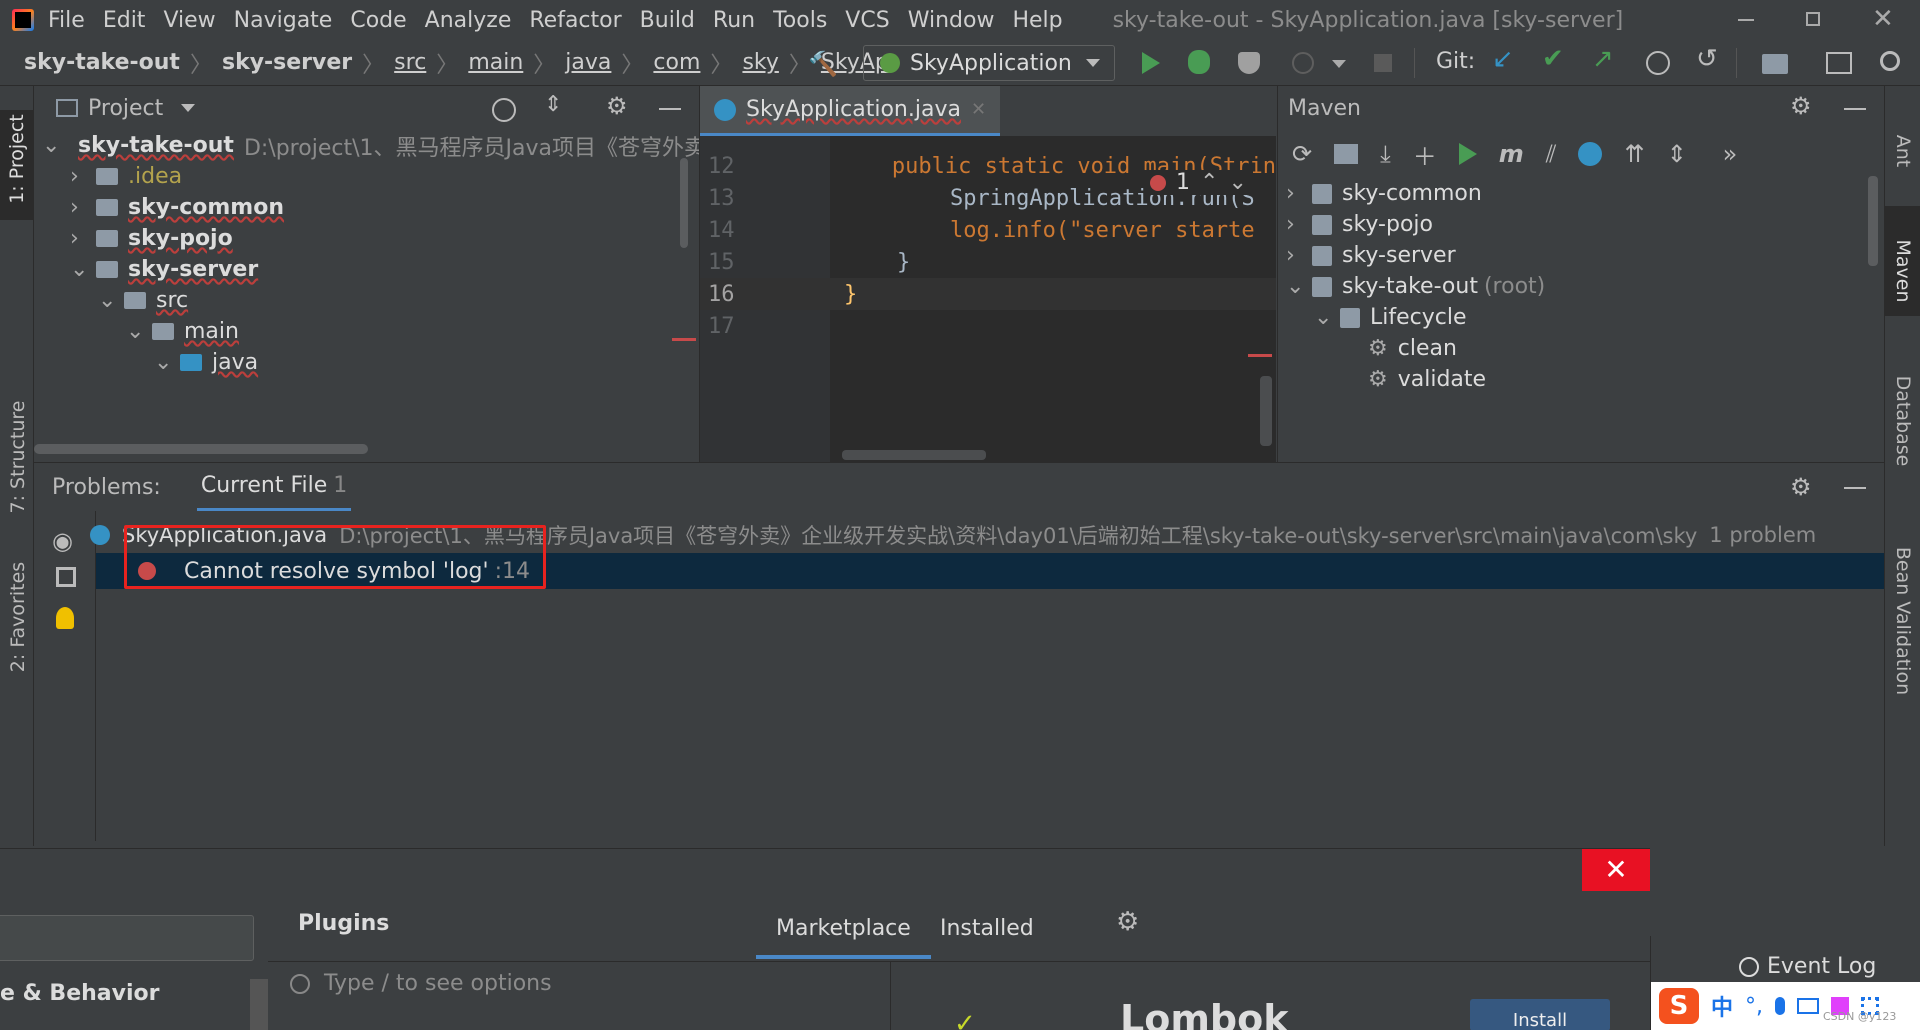  What do you see at coordinates (189, 20) in the screenshot?
I see `menu-item-view: View` at bounding box center [189, 20].